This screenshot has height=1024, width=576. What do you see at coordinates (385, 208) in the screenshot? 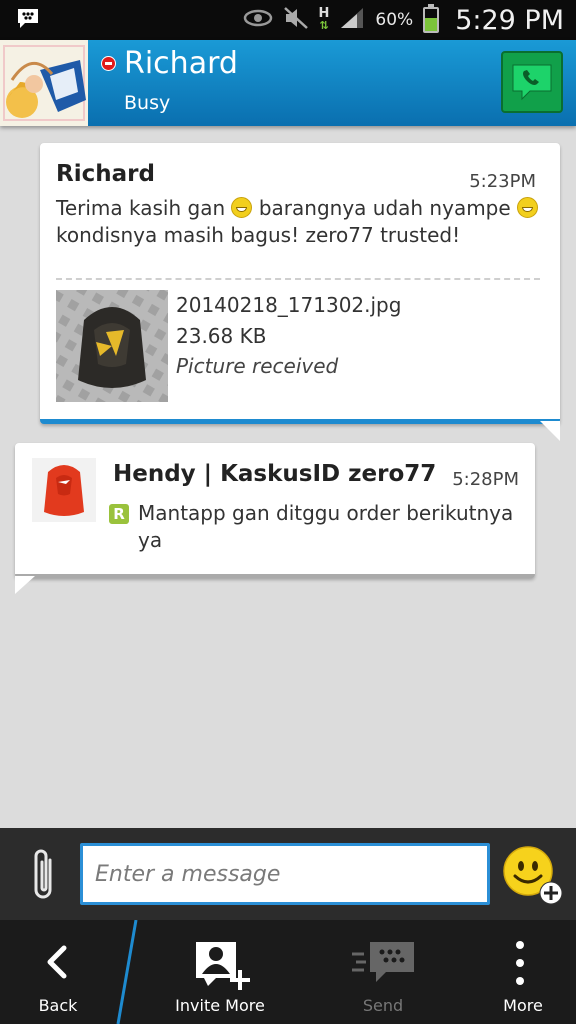
I see `message-text-part: barangnya udah nyampe` at bounding box center [385, 208].